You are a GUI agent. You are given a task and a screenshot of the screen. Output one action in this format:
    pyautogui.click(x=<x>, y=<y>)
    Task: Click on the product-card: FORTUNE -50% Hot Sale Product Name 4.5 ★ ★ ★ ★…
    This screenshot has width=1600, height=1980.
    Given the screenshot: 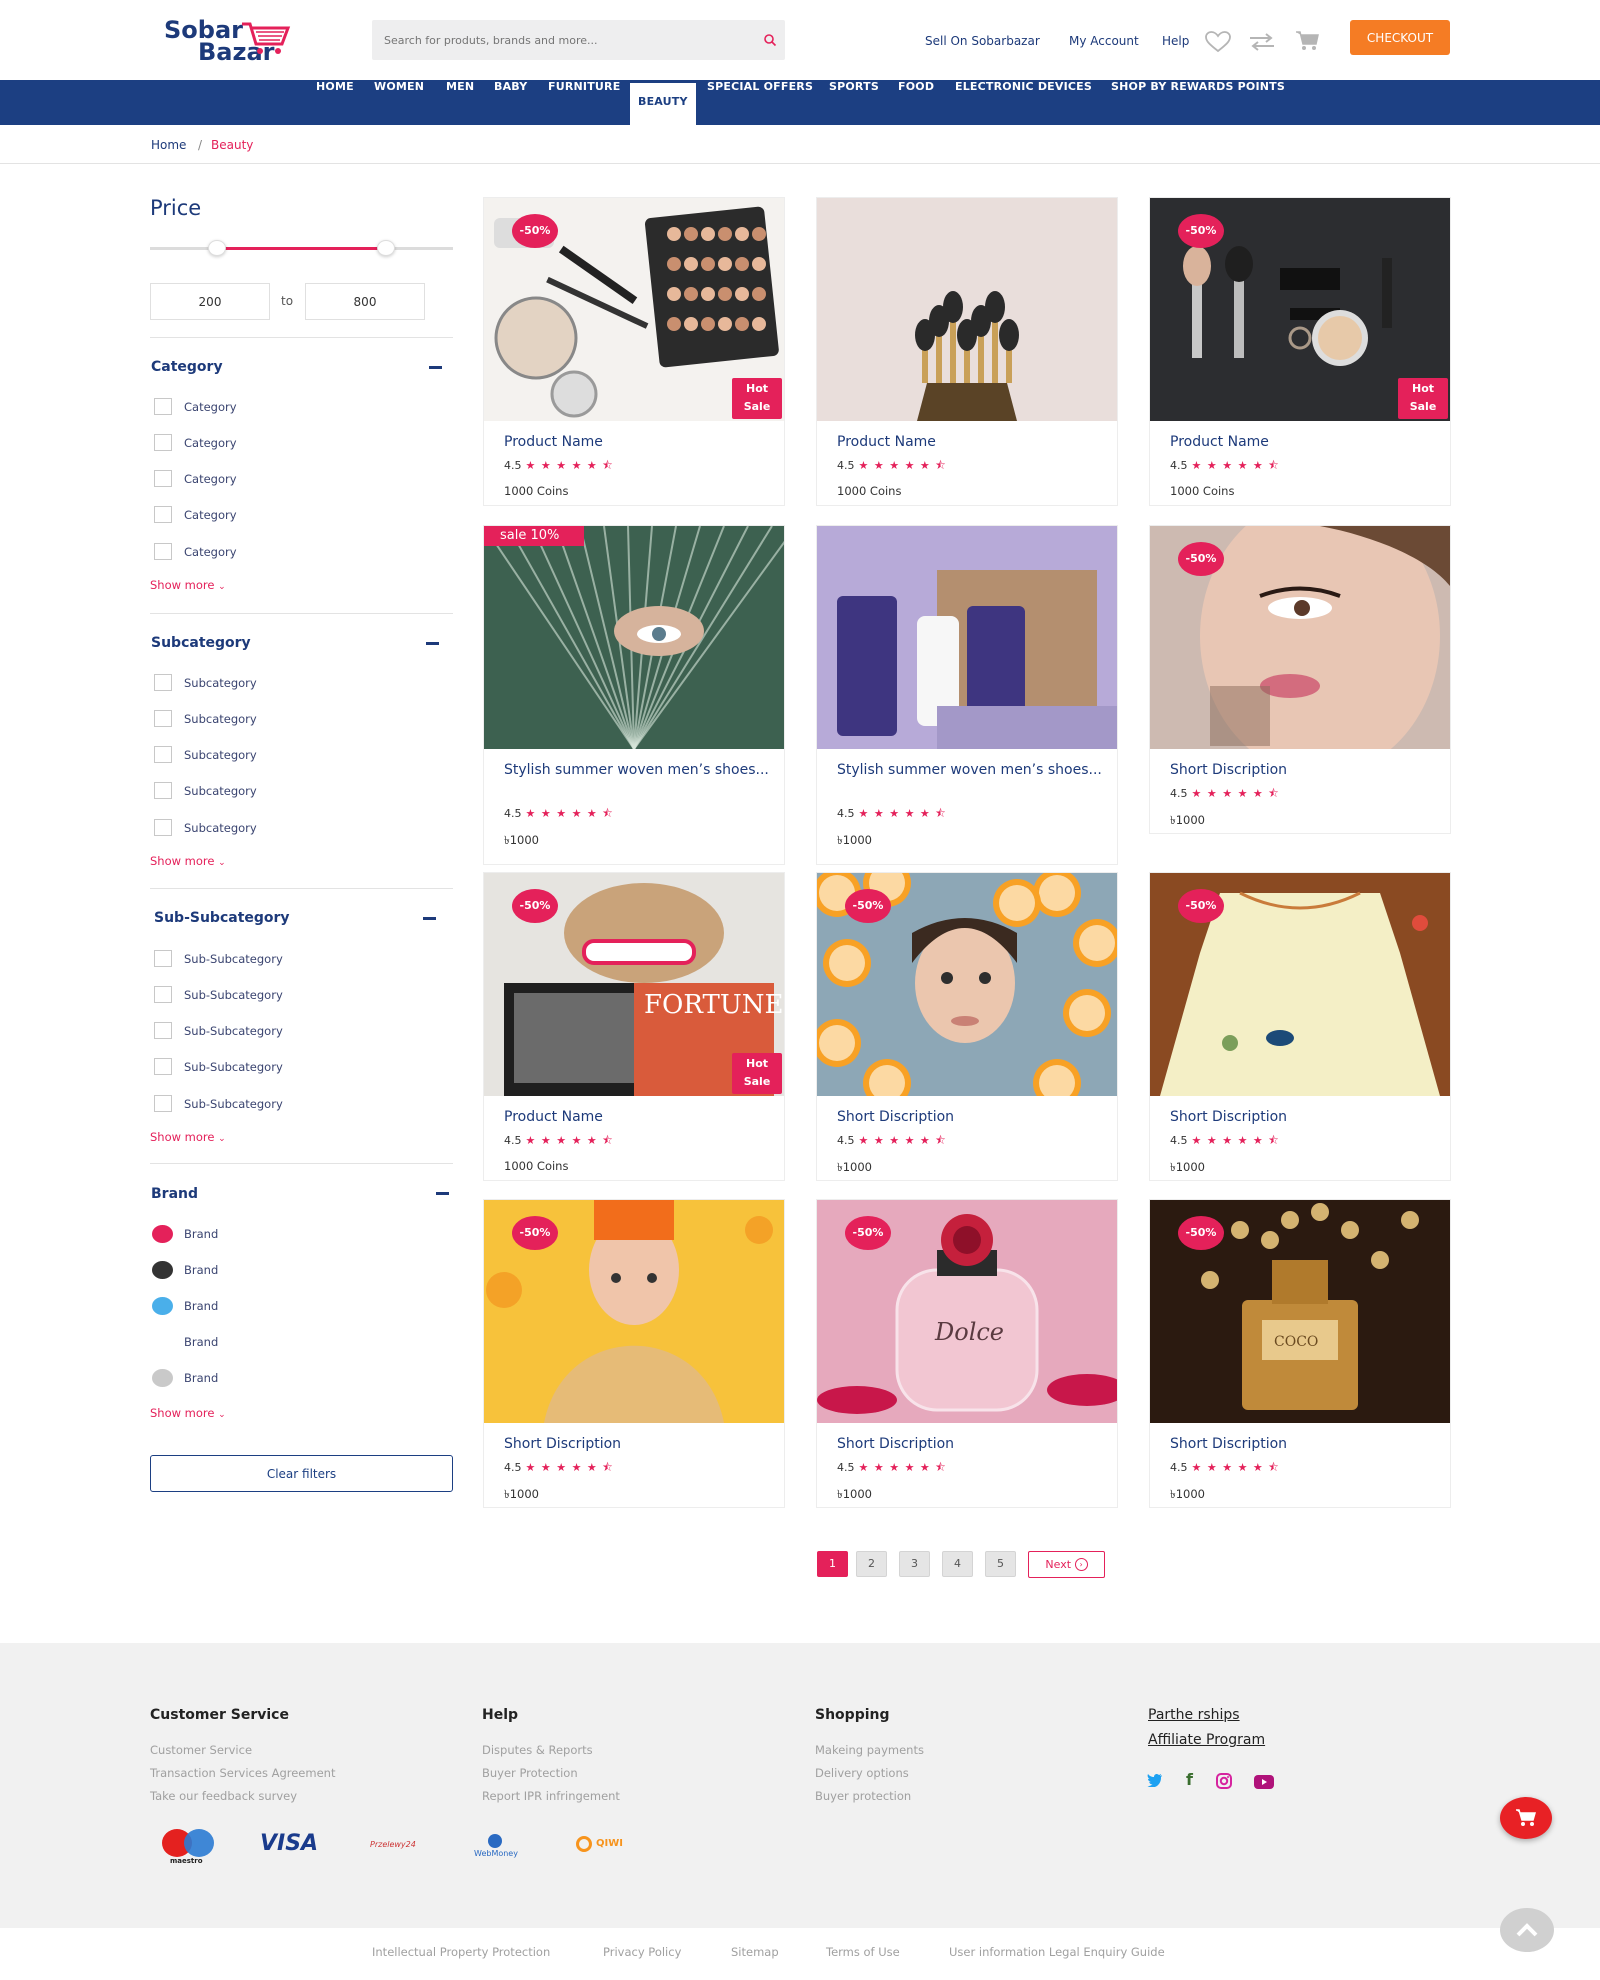 What is the action you would take?
    pyautogui.click(x=634, y=1026)
    